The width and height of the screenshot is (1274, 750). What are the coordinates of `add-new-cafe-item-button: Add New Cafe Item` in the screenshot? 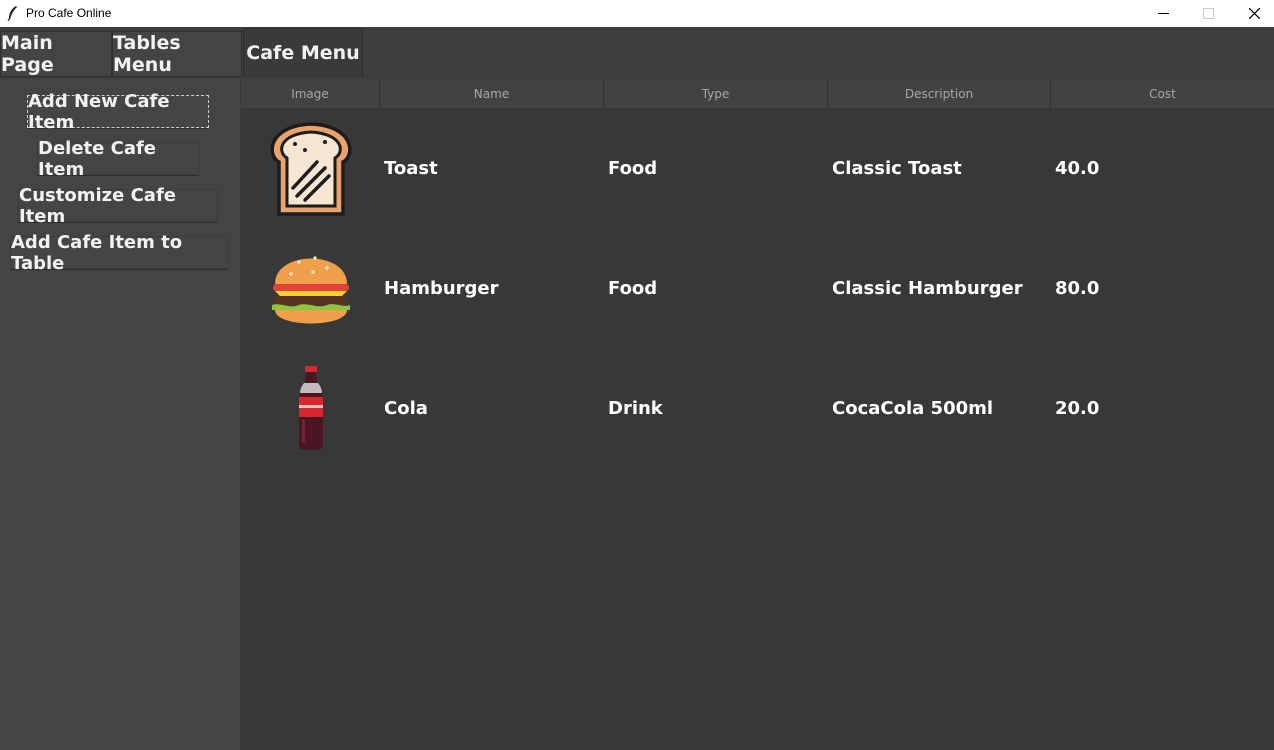 It's located at (118, 112).